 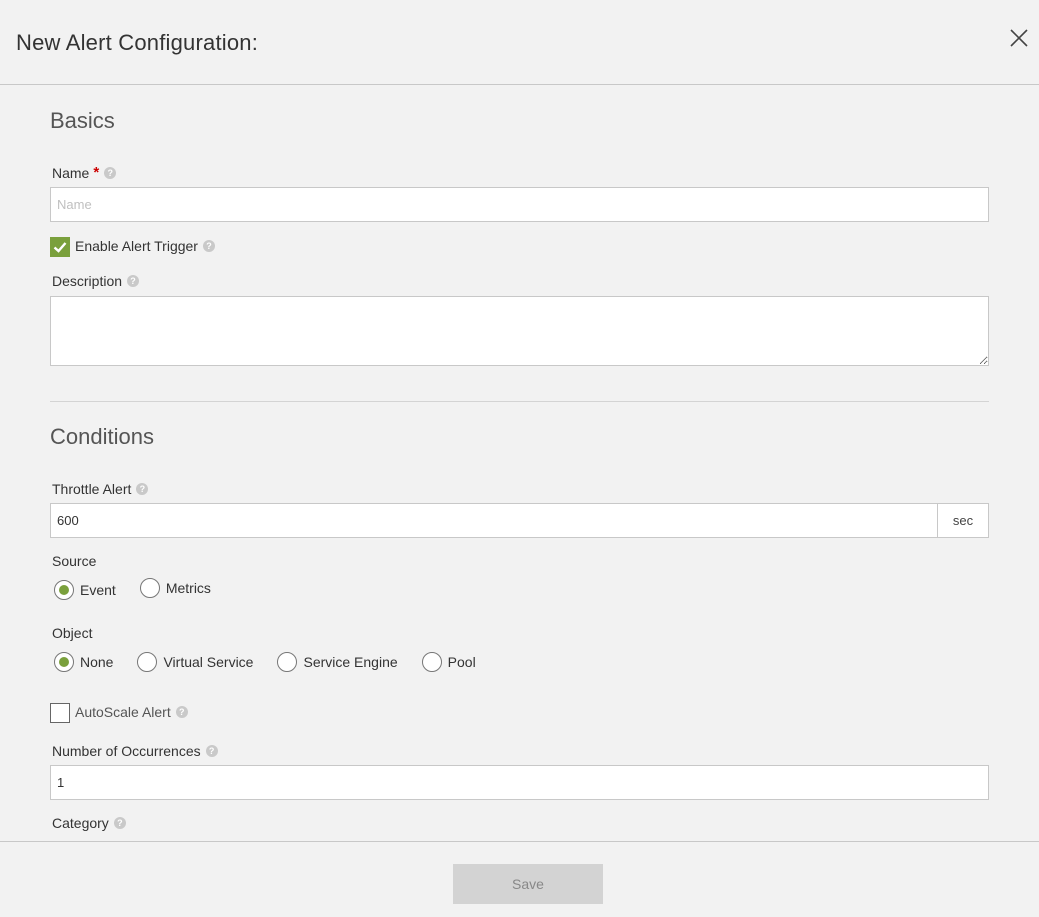 I want to click on modal-footer: Save, so click(x=519, y=879).